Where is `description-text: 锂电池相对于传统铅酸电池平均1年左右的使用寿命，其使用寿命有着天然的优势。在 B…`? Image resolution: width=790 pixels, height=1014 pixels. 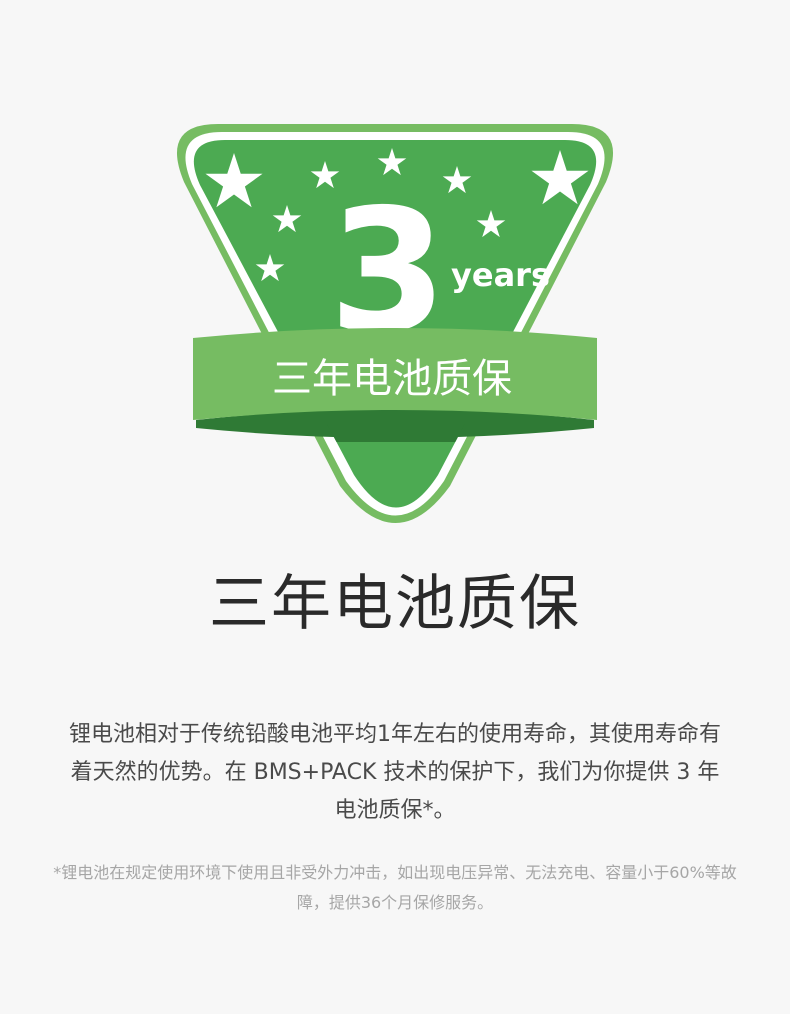
description-text: 锂电池相对于传统铅酸电池平均1年左右的使用寿命，其使用寿命有着天然的优势。在 B… is located at coordinates (395, 772).